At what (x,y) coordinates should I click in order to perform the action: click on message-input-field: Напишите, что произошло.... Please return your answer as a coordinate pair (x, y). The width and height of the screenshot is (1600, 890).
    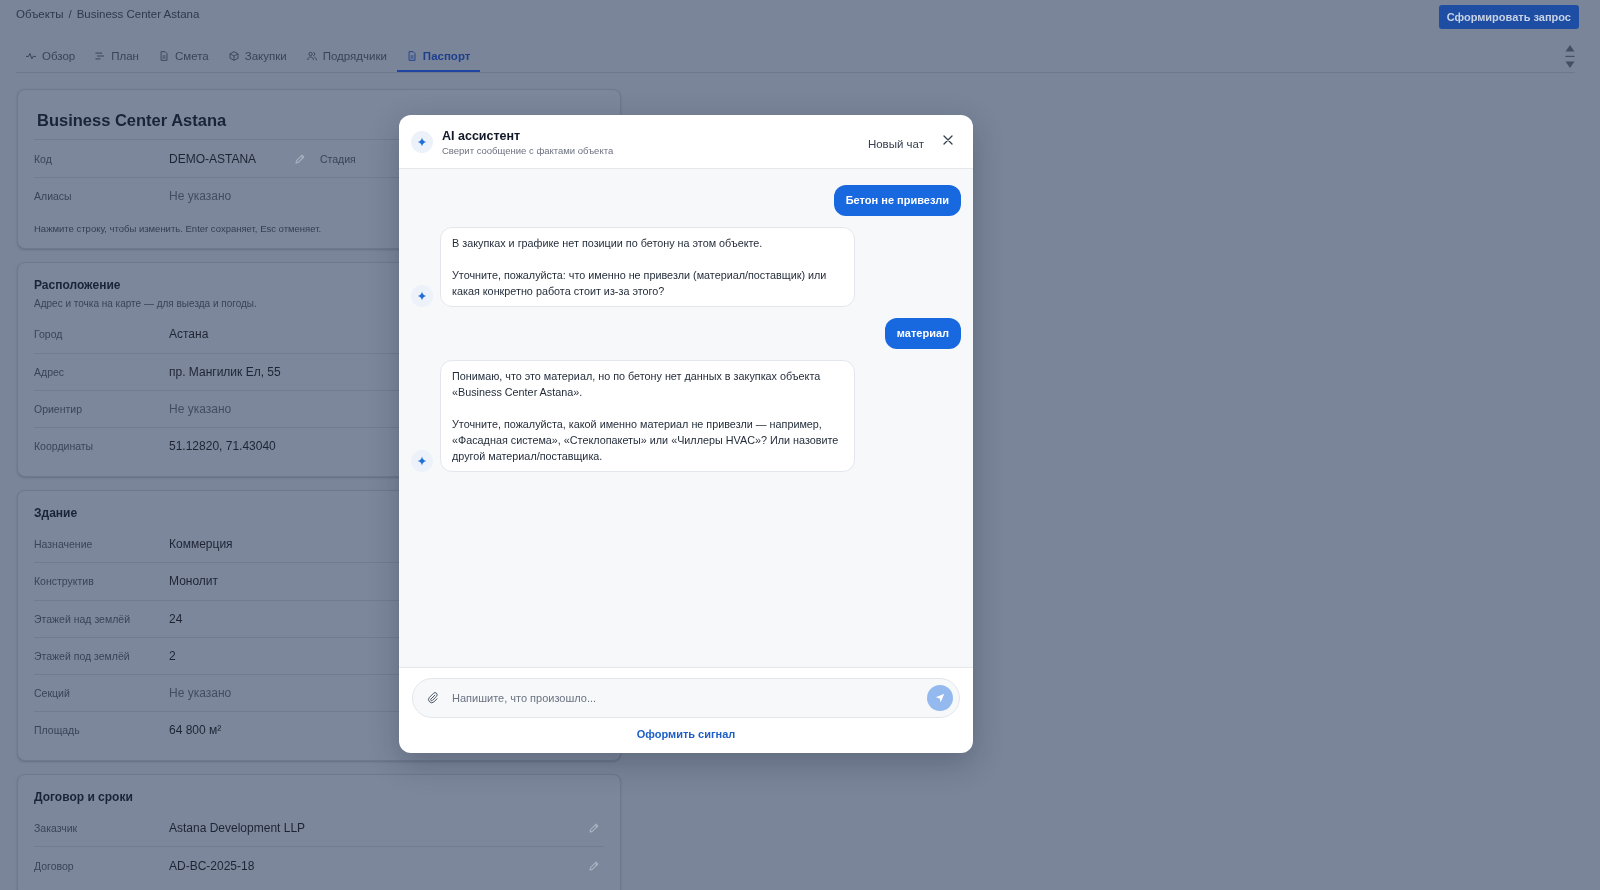
    Looking at the image, I should click on (686, 698).